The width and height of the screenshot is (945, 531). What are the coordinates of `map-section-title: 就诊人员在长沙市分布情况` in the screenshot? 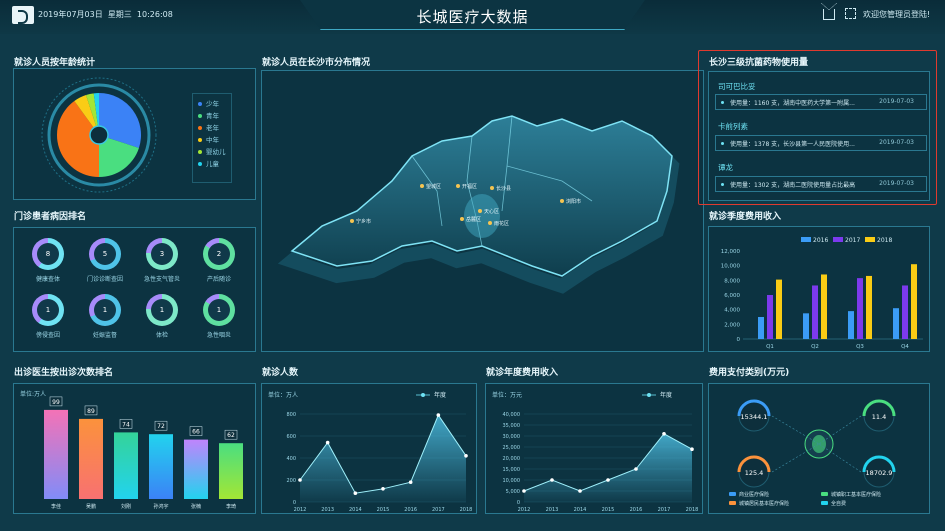 It's located at (316, 63).